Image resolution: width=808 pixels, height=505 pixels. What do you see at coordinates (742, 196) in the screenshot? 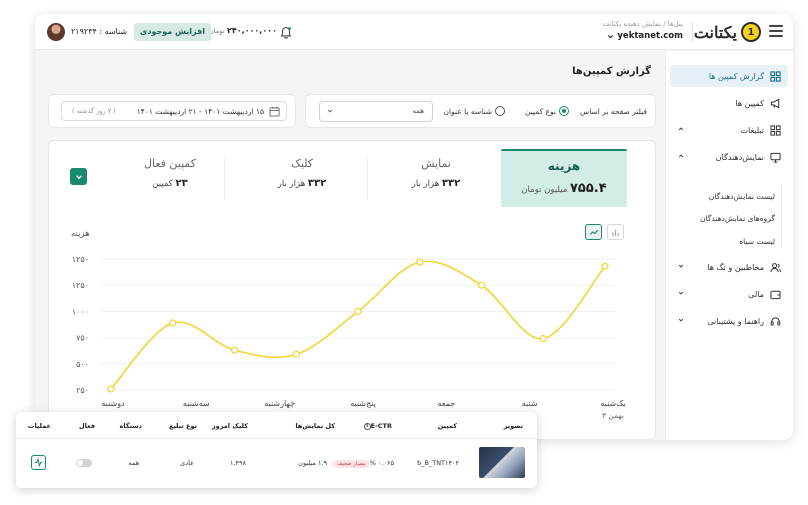
I see `sidebar-subitem-publisher-list: لیست نمایش‌دهندگان` at bounding box center [742, 196].